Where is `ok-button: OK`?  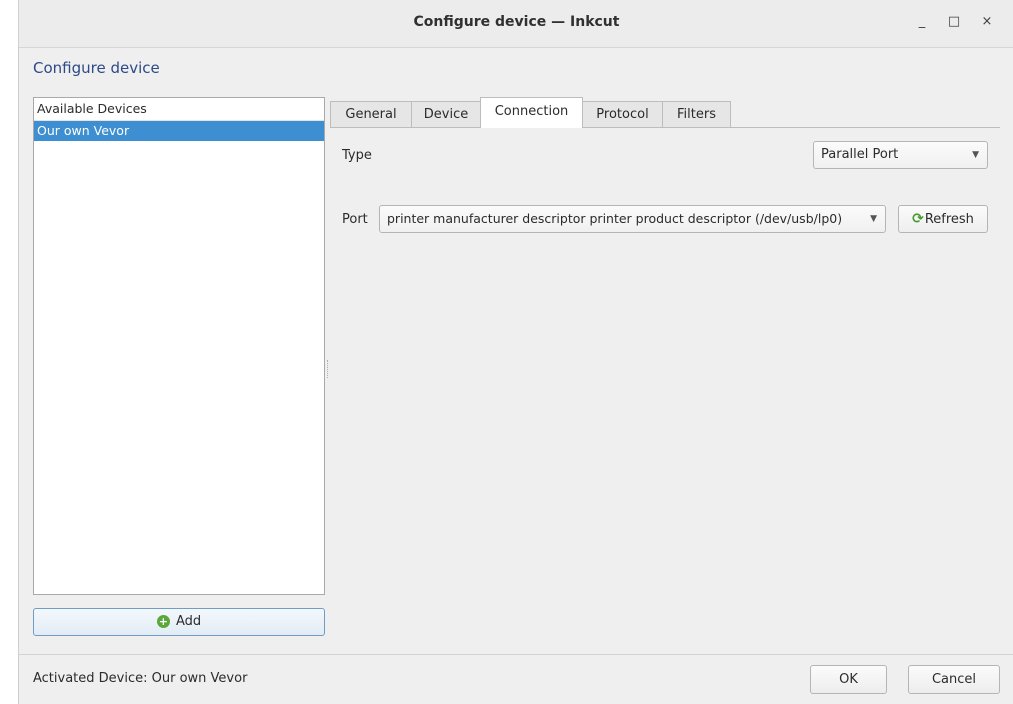
ok-button: OK is located at coordinates (848, 679).